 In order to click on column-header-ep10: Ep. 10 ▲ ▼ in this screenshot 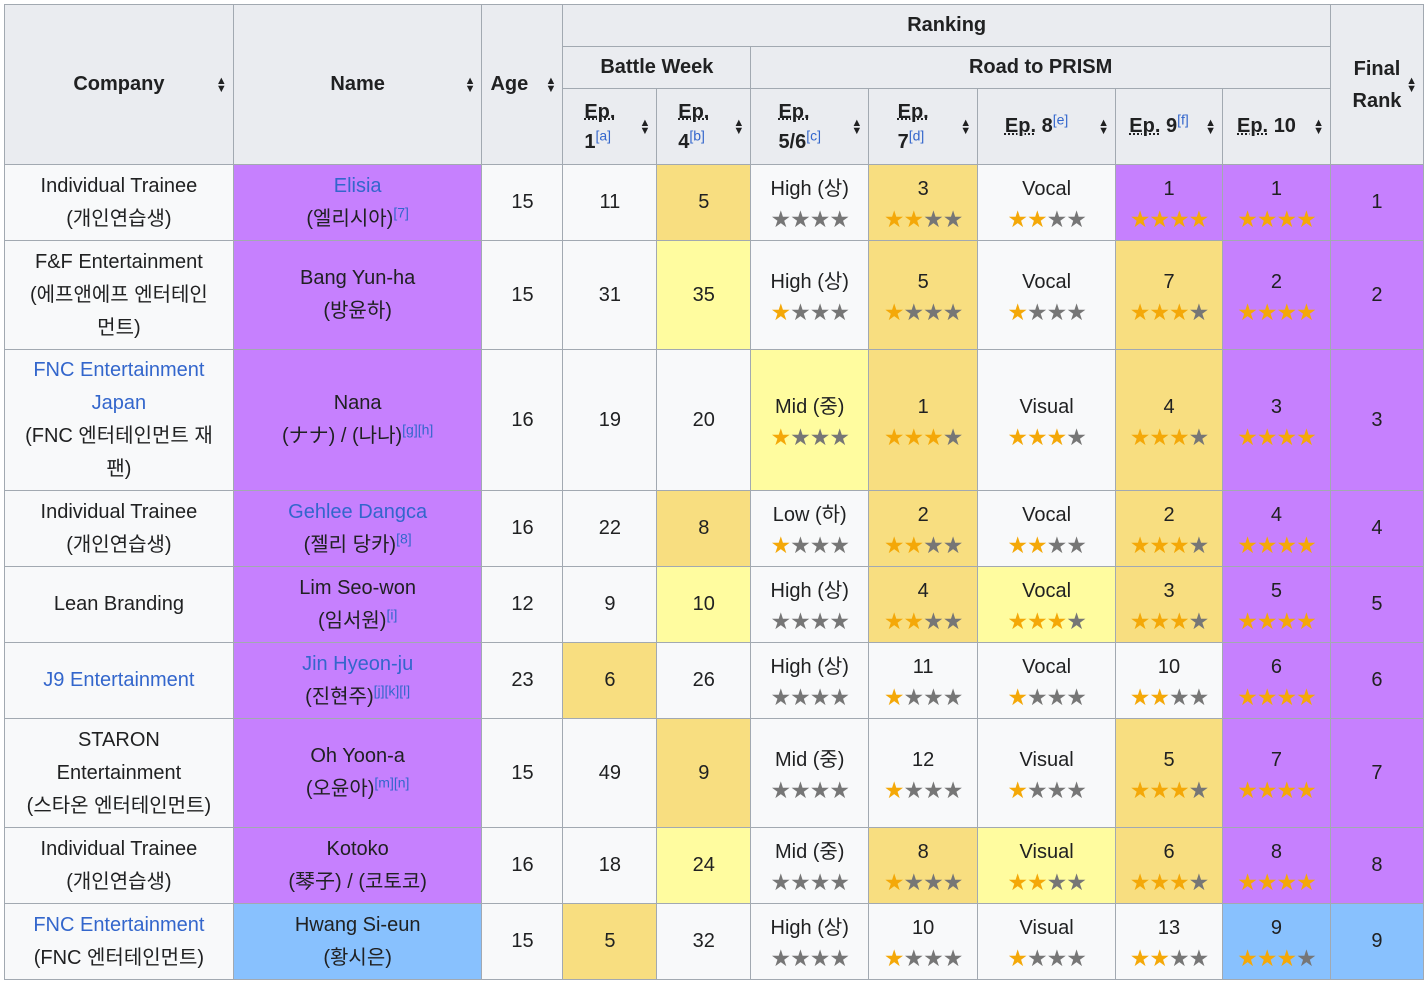, I will do `click(1276, 126)`.